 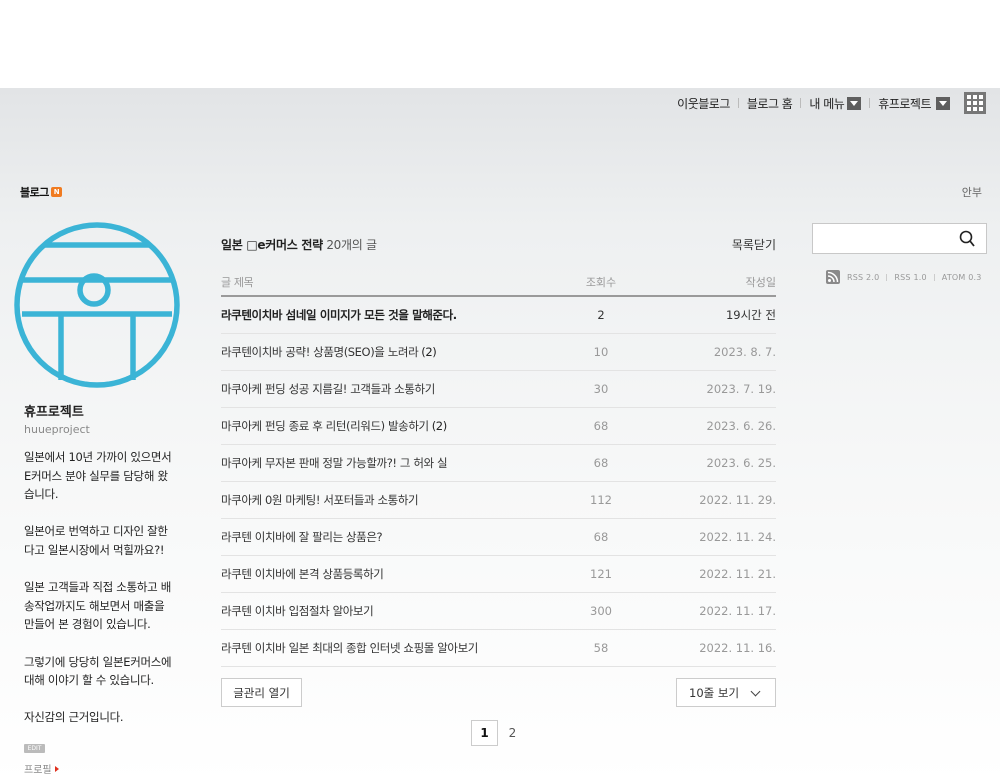 What do you see at coordinates (833, 277) in the screenshot?
I see `rss-icon` at bounding box center [833, 277].